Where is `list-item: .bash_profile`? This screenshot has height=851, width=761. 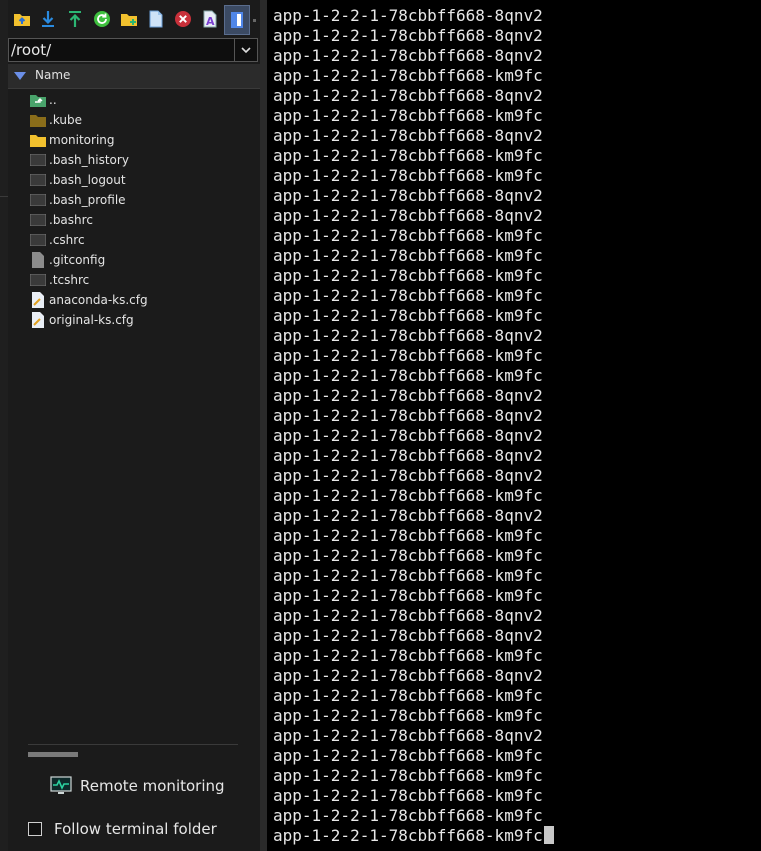
list-item: .bash_profile is located at coordinates (78, 200).